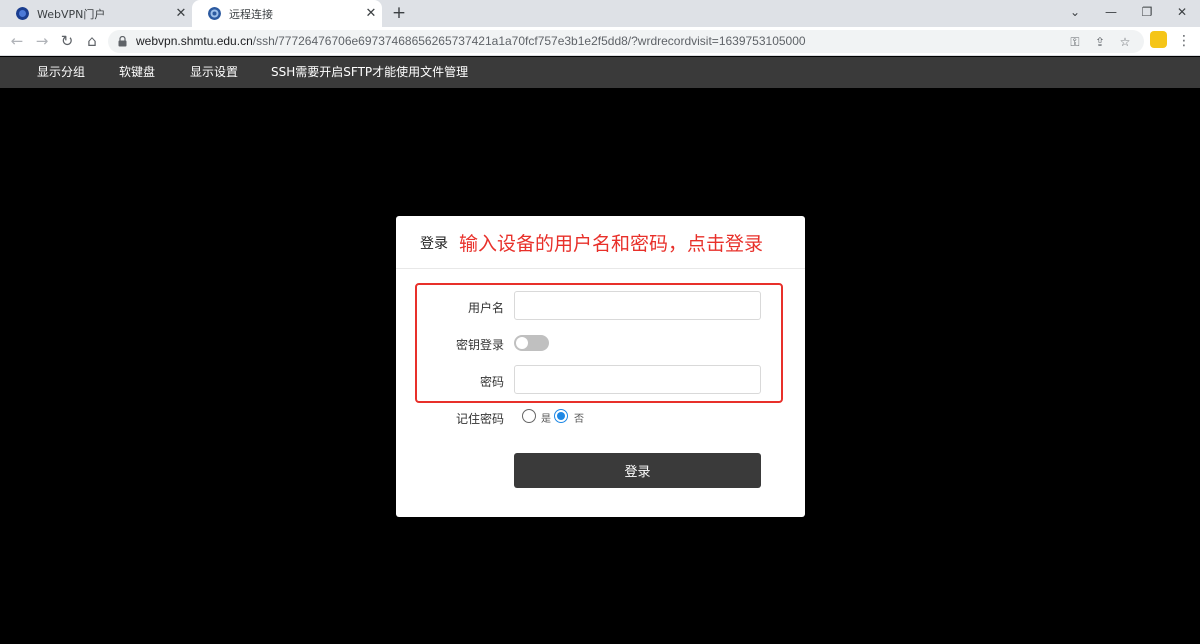  Describe the element at coordinates (214, 13) in the screenshot. I see `school-favicon-icon` at that location.